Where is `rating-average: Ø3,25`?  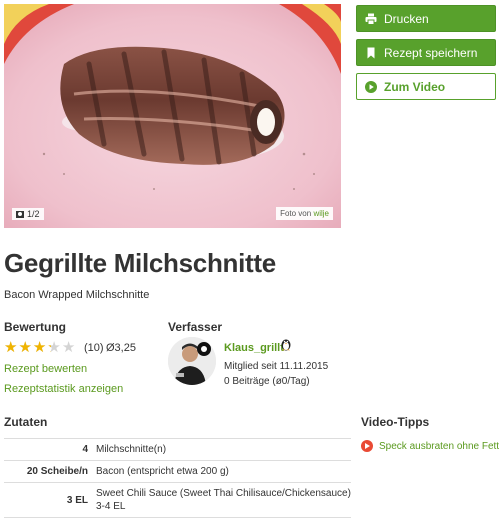
rating-average: Ø3,25 is located at coordinates (121, 348).